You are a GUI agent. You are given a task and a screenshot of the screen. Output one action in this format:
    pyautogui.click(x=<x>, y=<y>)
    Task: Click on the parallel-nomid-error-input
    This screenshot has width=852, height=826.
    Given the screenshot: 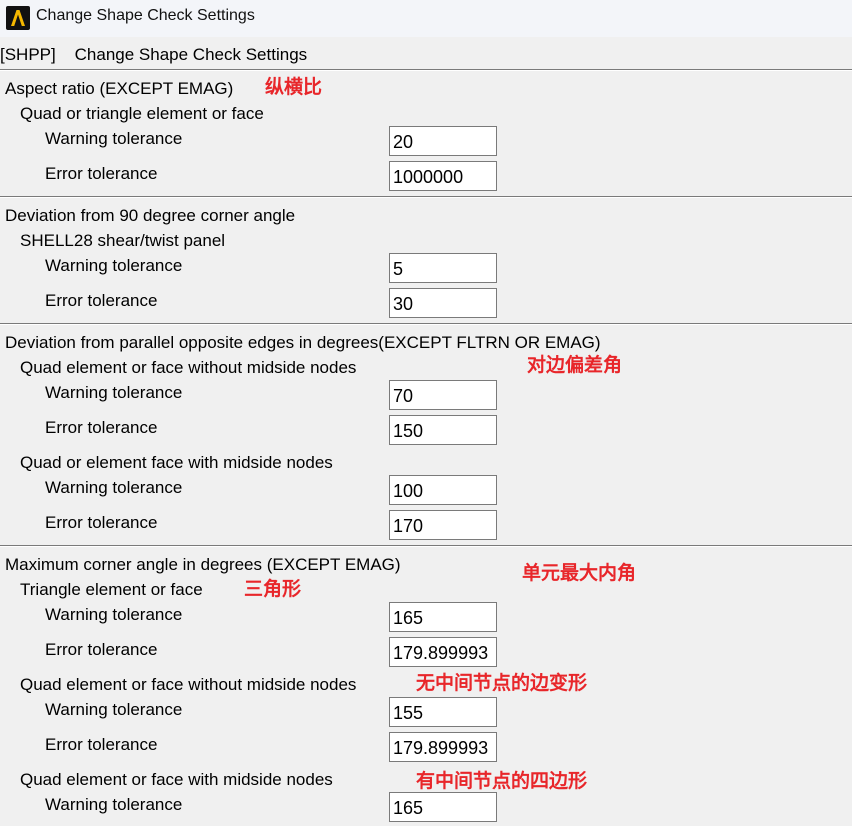 What is the action you would take?
    pyautogui.click(x=443, y=430)
    